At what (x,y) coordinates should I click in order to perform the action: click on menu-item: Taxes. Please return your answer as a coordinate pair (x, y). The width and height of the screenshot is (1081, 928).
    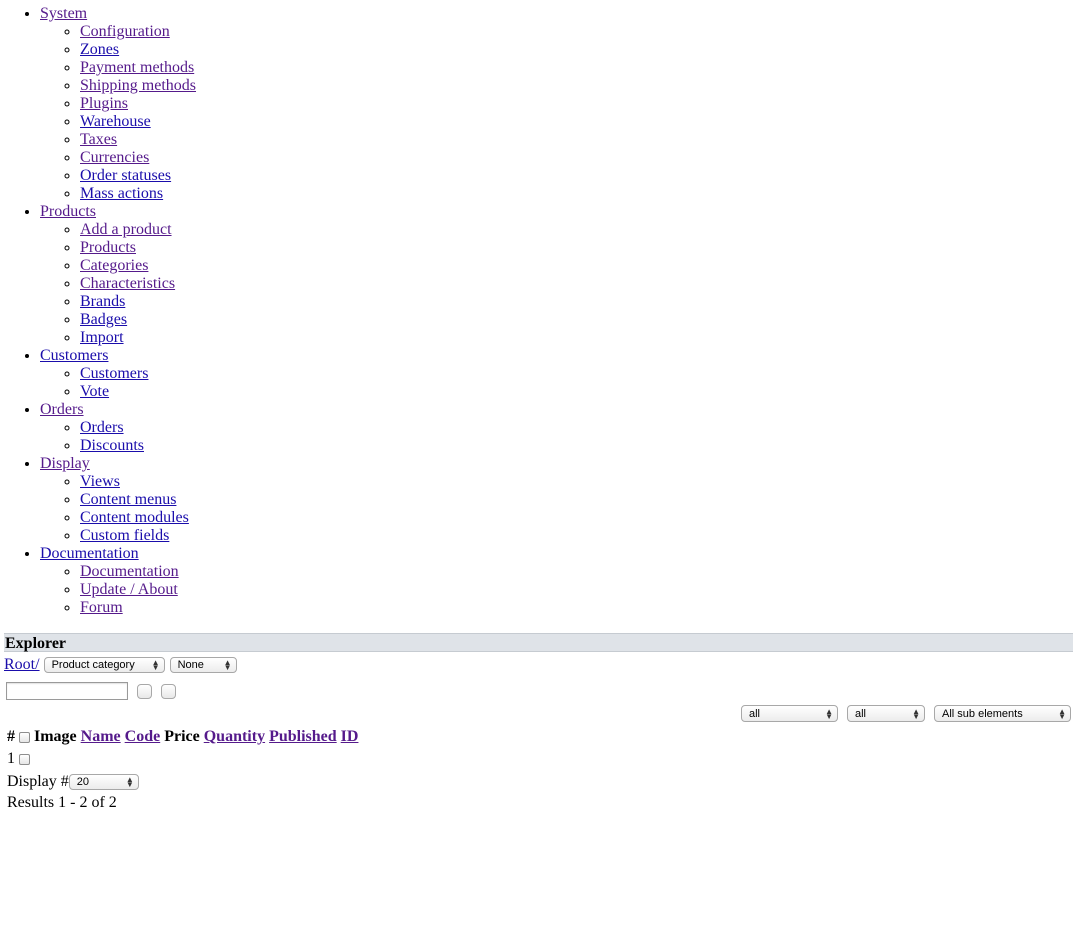
    Looking at the image, I should click on (577, 140).